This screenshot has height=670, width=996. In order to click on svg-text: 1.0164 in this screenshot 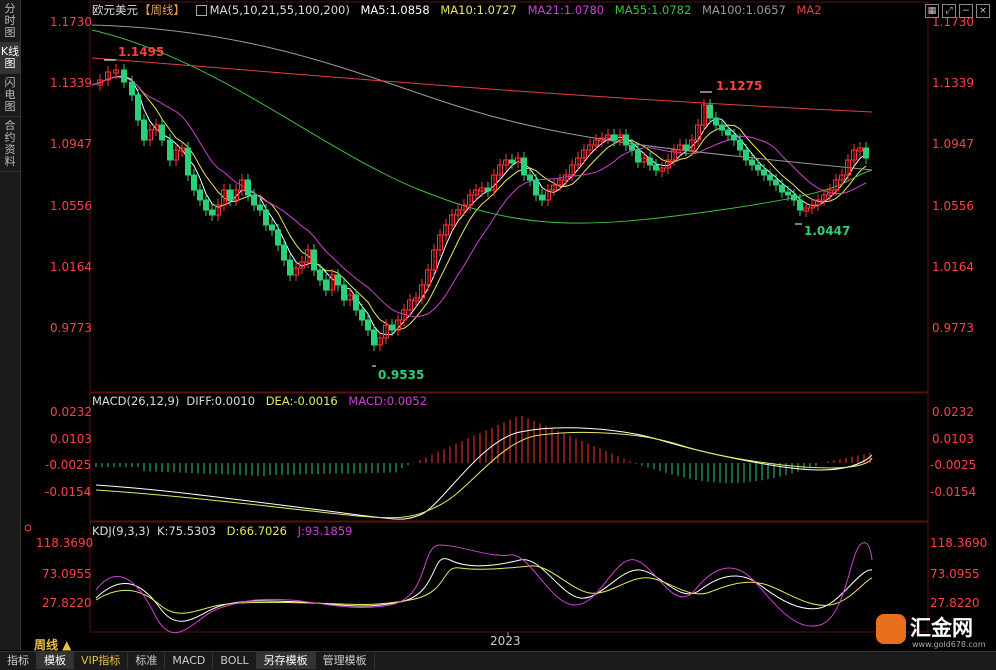, I will do `click(71, 267)`.